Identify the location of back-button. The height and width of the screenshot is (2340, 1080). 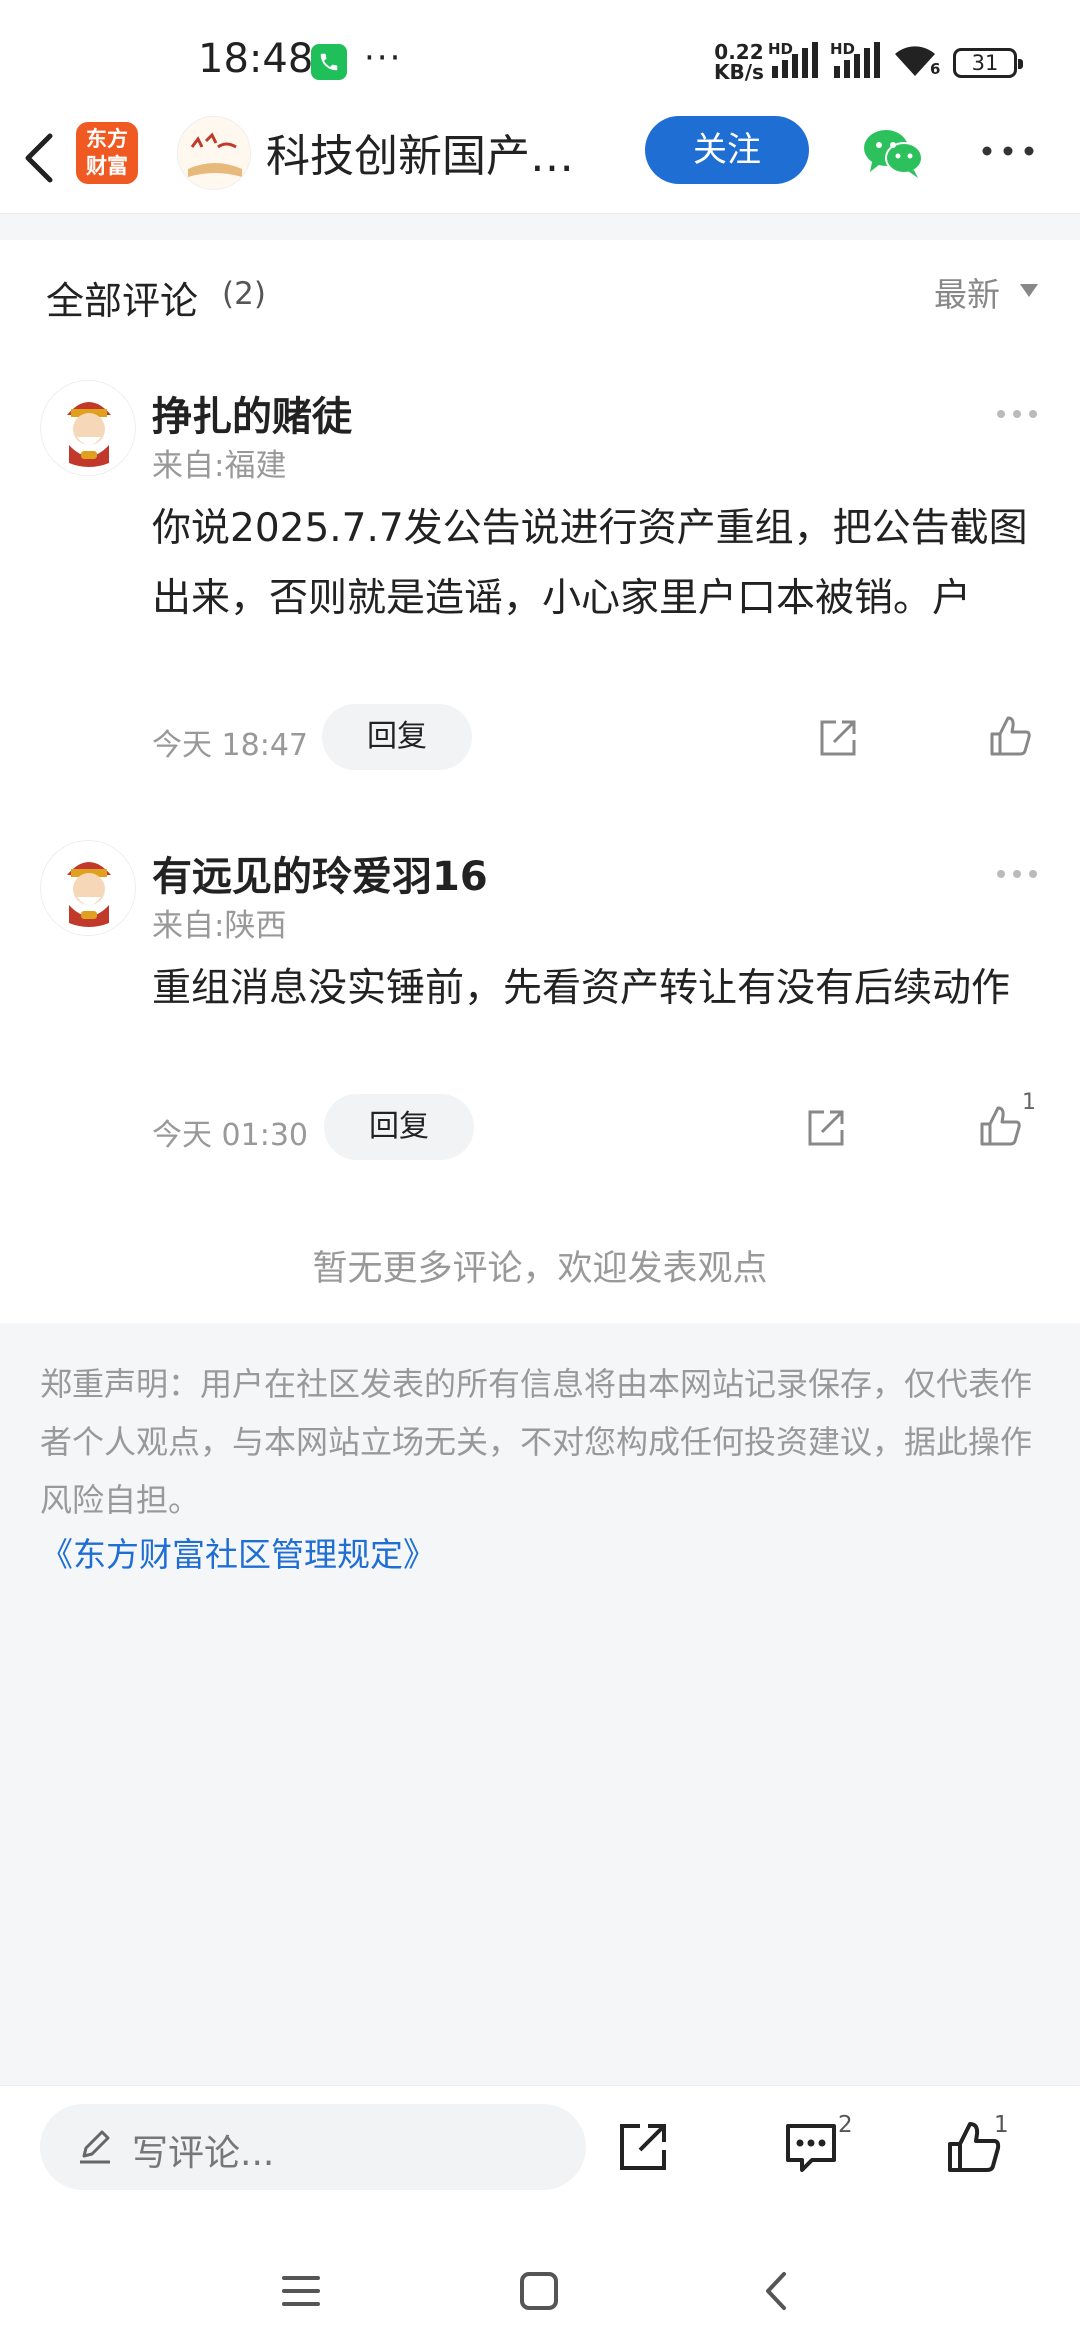
(45, 161).